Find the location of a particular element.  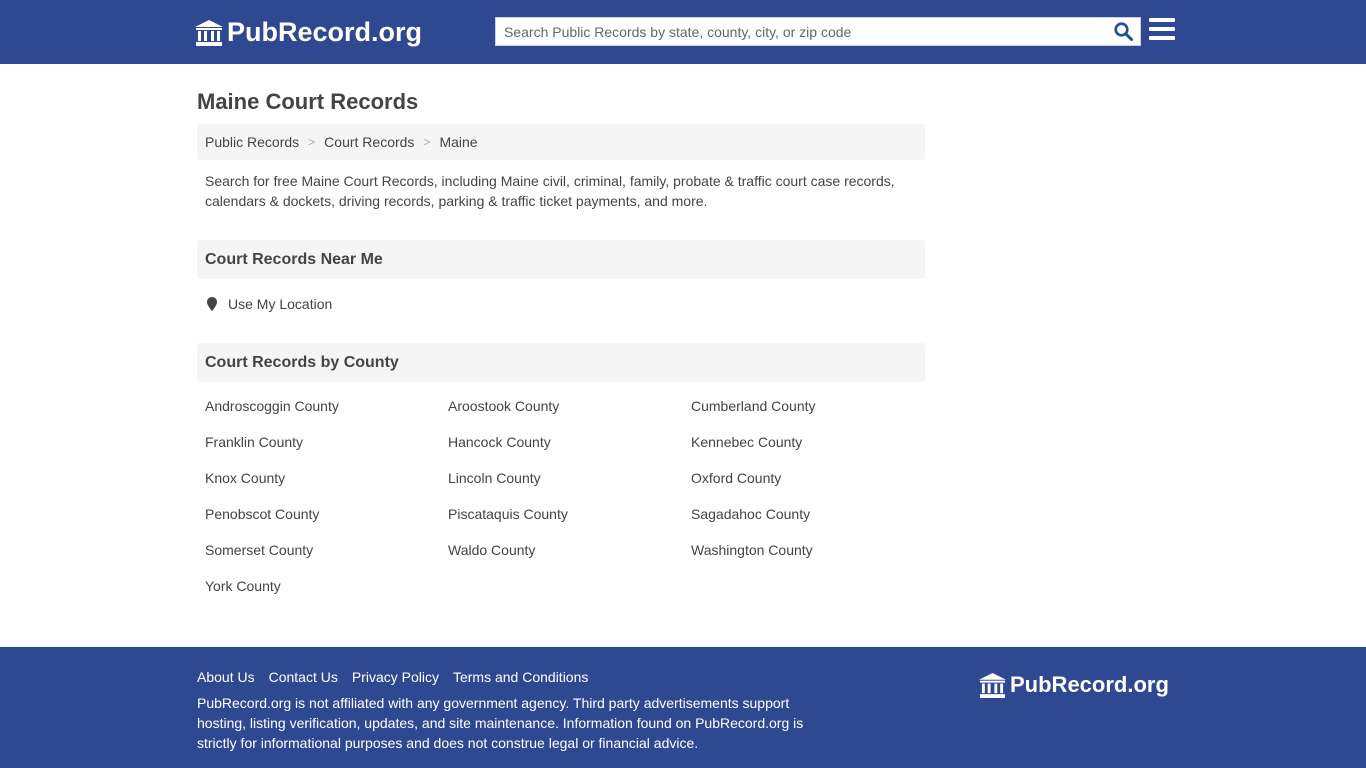

county-link-androscoggin: Androscoggin County is located at coordinates (326, 416).